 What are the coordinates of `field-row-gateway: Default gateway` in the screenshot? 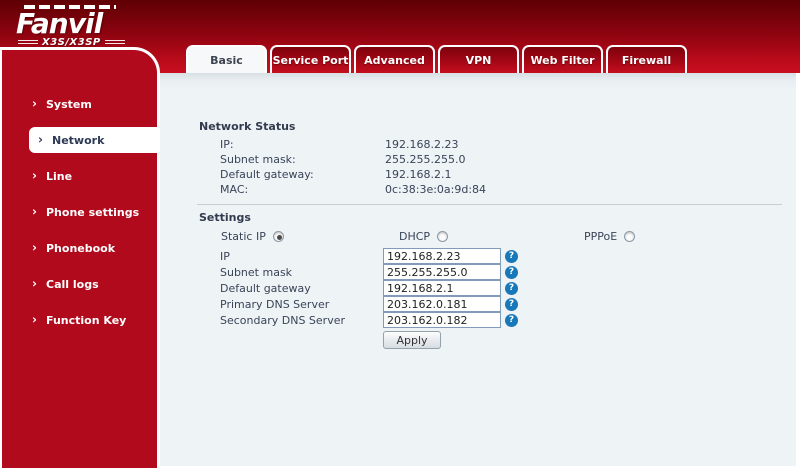 It's located at (369, 288).